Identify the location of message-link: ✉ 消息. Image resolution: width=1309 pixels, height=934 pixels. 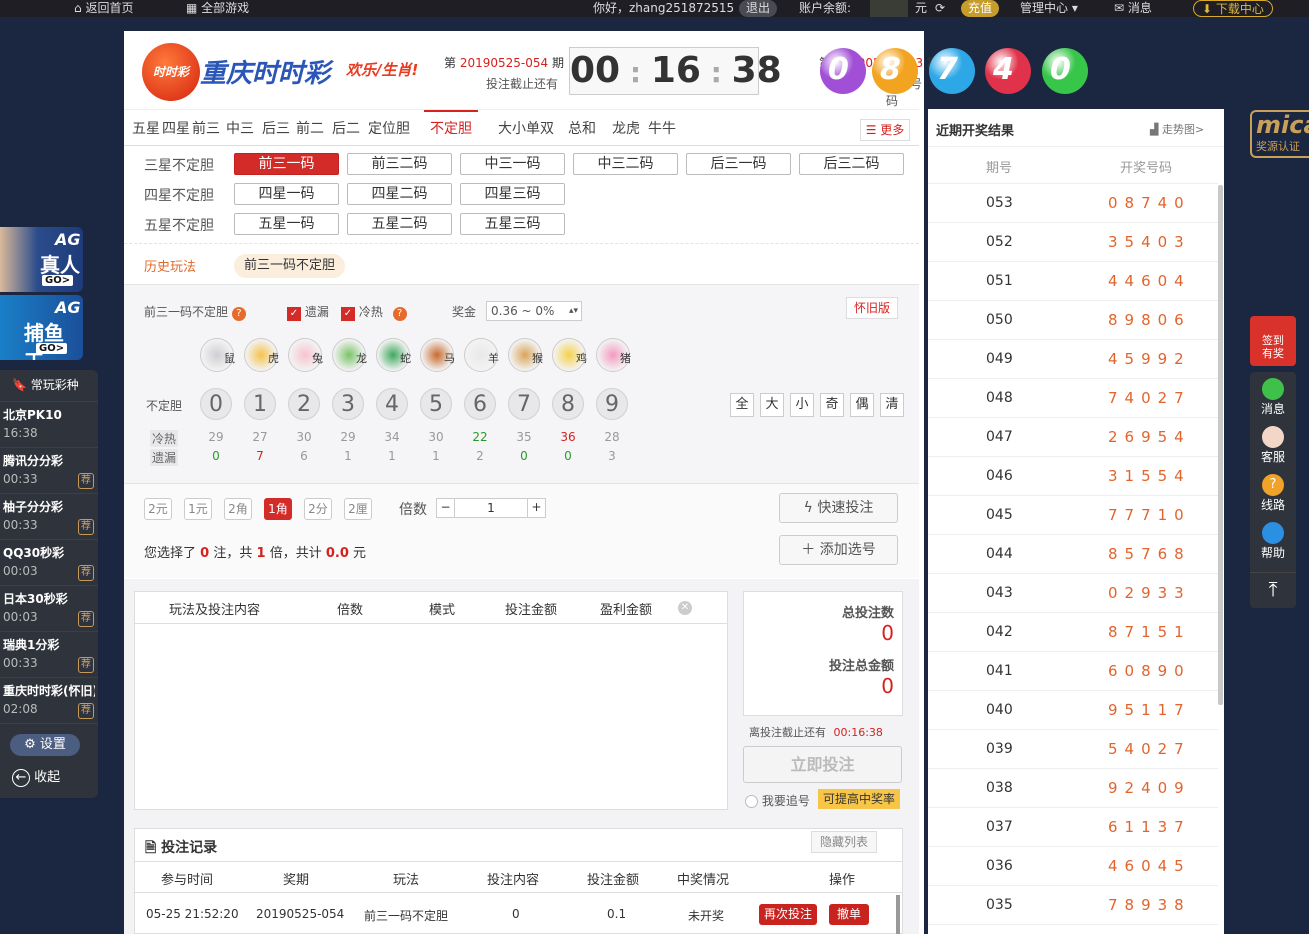
(1133, 8).